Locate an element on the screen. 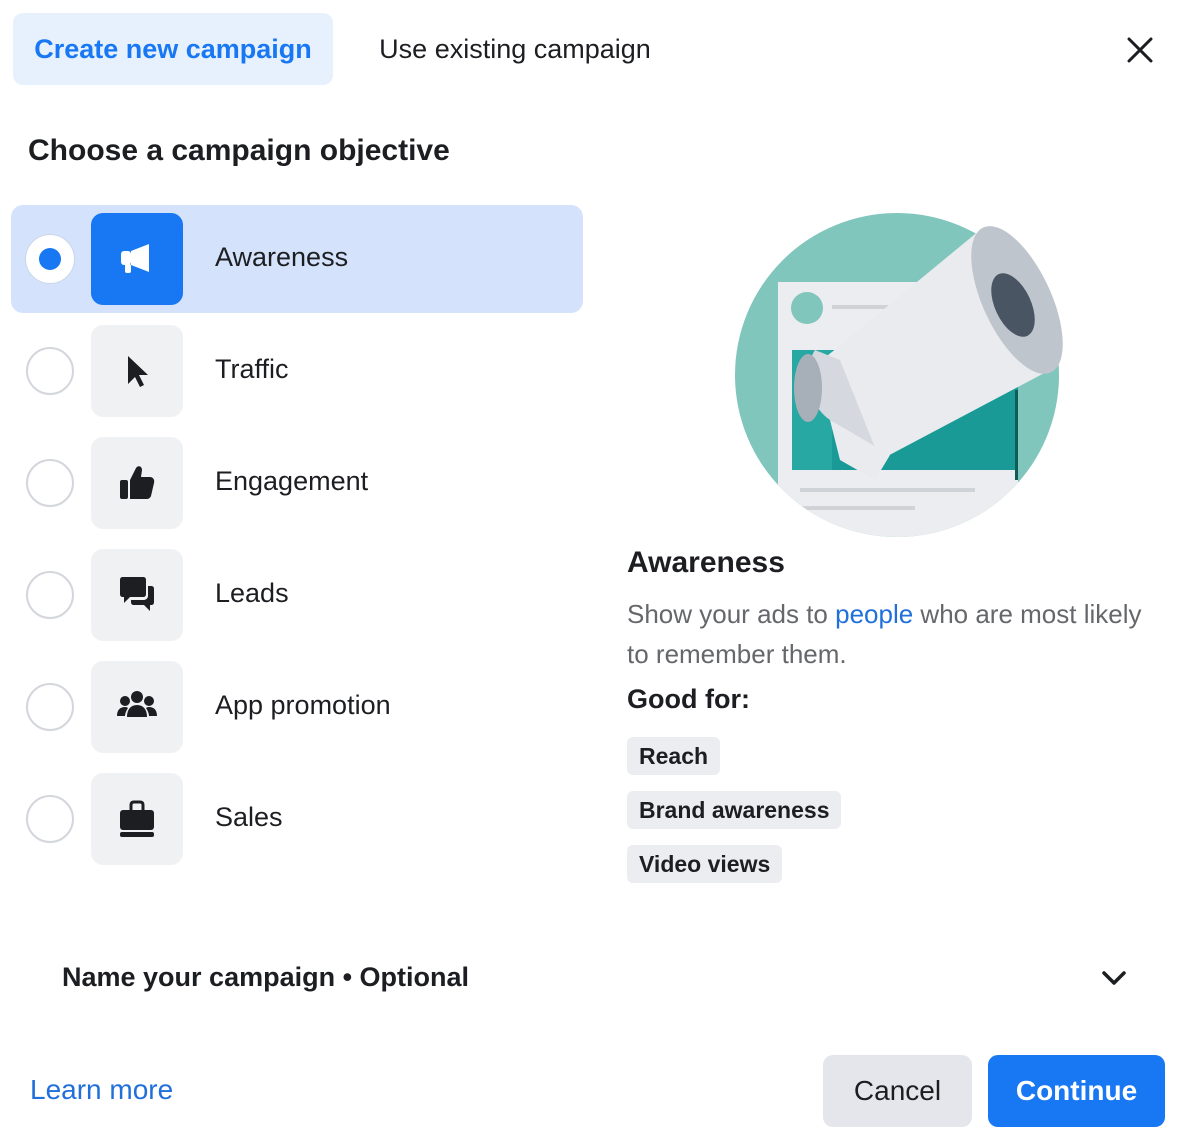 The width and height of the screenshot is (1190, 1147). tab-create-new-campaign: Create new campaign is located at coordinates (173, 49).